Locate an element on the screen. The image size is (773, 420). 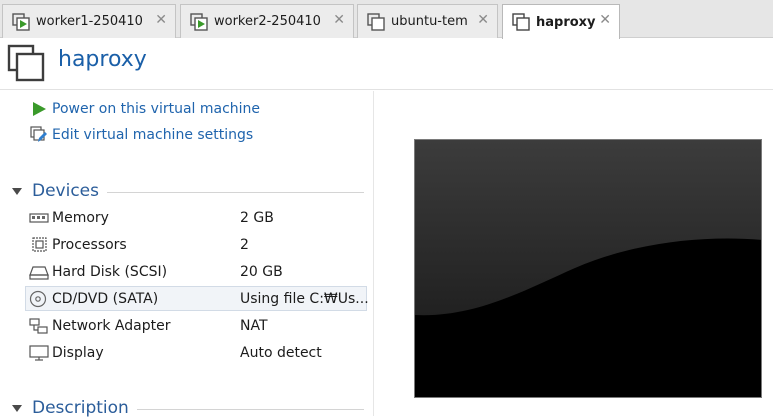
tab-haproxy: haproxy ✕ is located at coordinates (561, 21).